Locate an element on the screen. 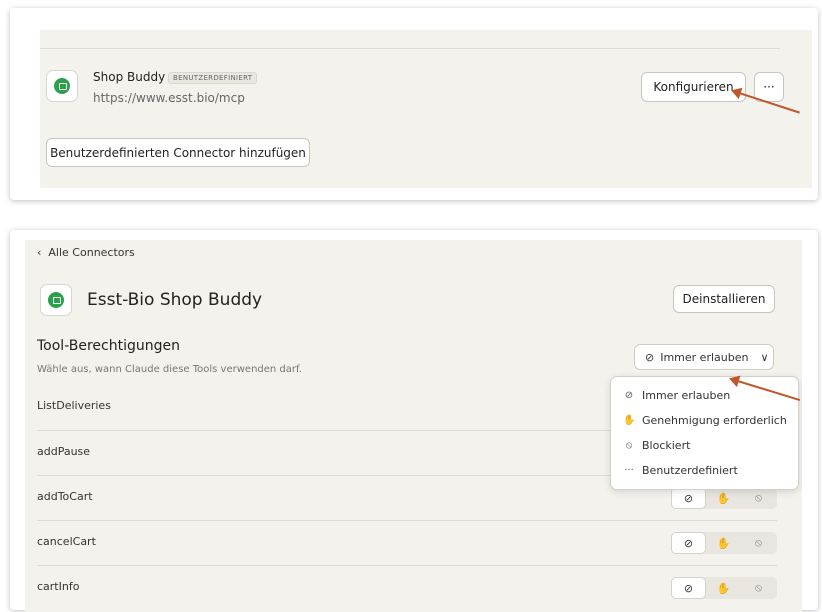  tool-name: cartInfo is located at coordinates (58, 586).